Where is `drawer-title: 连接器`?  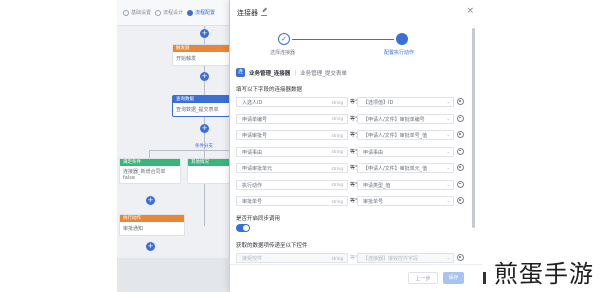 drawer-title: 连接器 is located at coordinates (252, 13).